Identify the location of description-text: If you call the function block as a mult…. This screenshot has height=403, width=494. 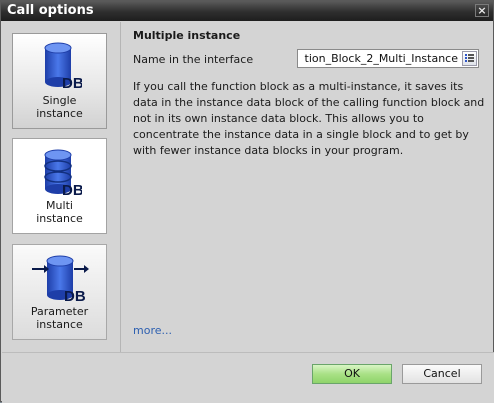
(309, 118).